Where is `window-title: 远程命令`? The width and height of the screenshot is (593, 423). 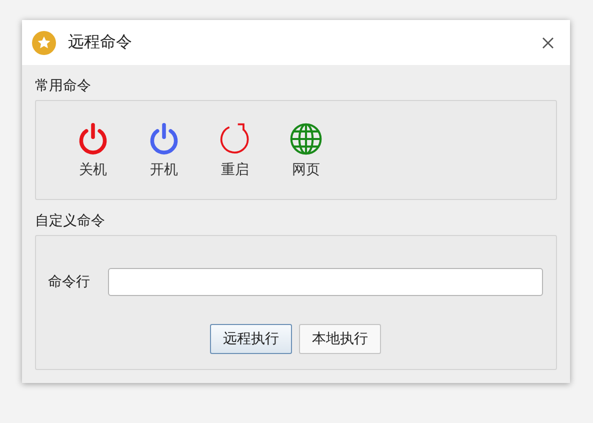
window-title: 远程命令 is located at coordinates (100, 42).